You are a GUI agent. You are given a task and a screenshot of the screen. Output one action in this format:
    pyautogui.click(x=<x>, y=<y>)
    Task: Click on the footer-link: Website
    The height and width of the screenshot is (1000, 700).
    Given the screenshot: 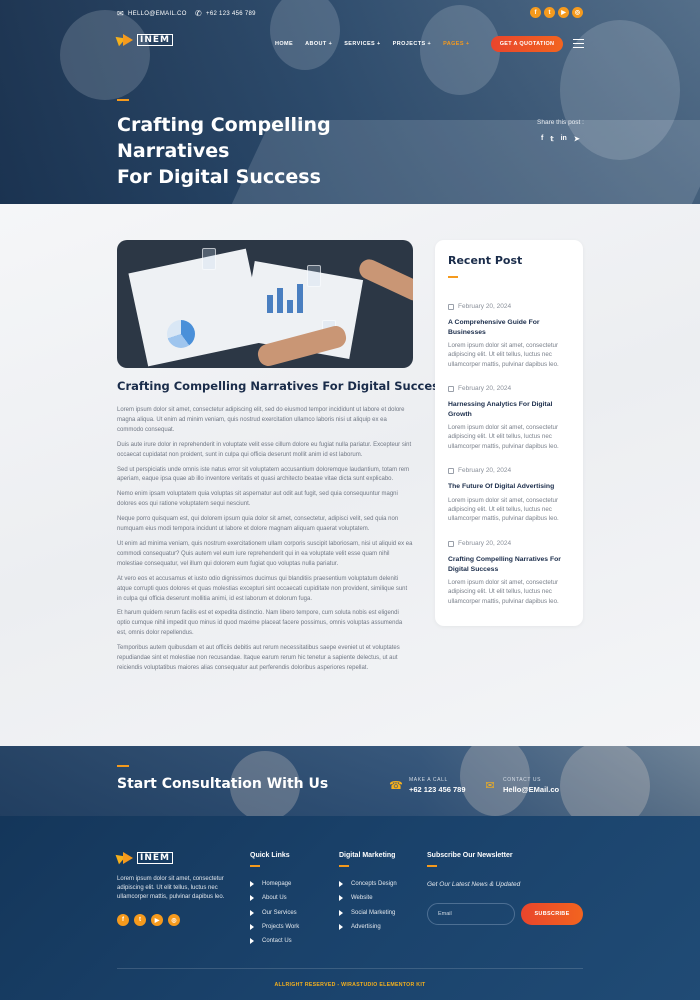 What is the action you would take?
    pyautogui.click(x=368, y=898)
    